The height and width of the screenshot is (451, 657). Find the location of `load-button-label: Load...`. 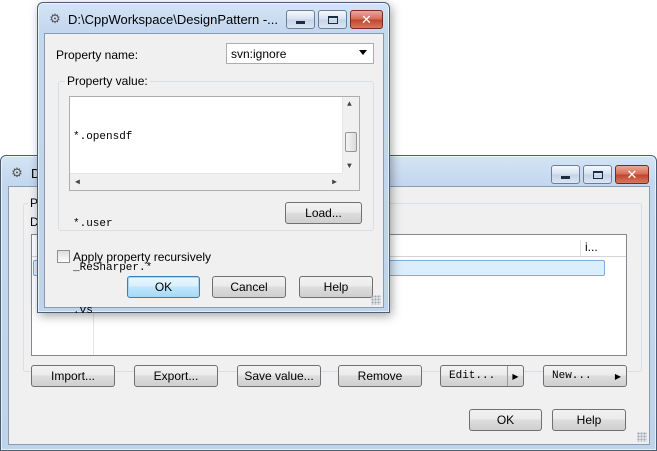

load-button-label: Load... is located at coordinates (323, 213).